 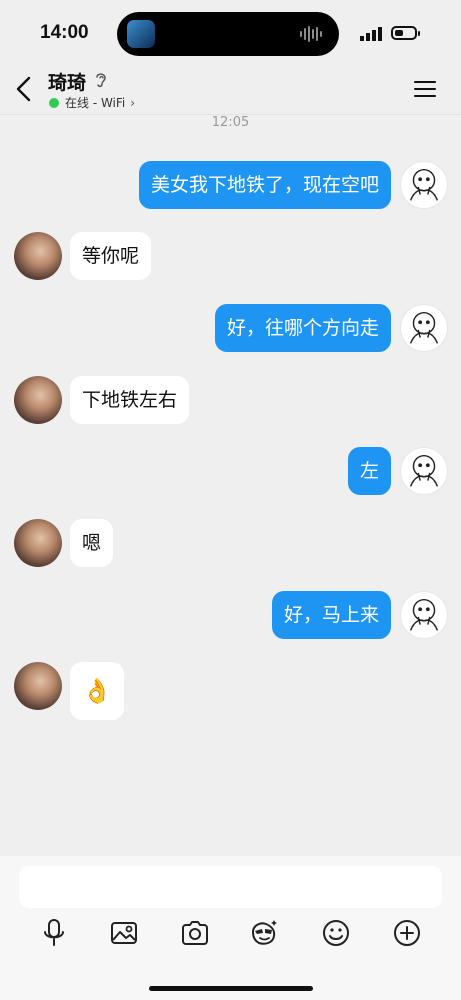 What do you see at coordinates (54, 102) in the screenshot?
I see `online-dot-icon` at bounding box center [54, 102].